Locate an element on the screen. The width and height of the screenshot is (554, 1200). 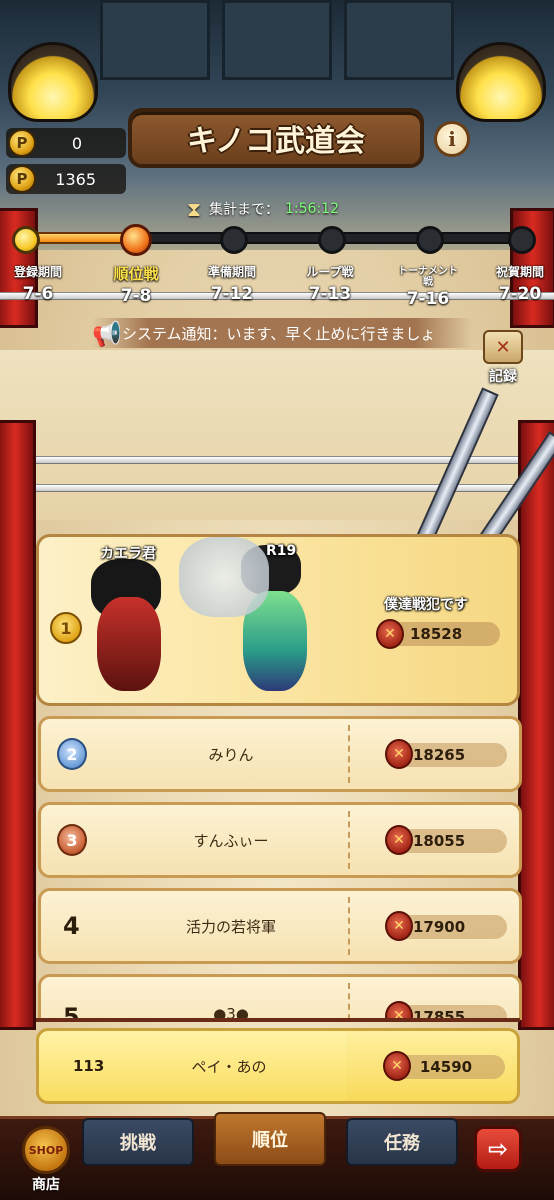
top1-player-name: カエラ君 is located at coordinates (128, 554).